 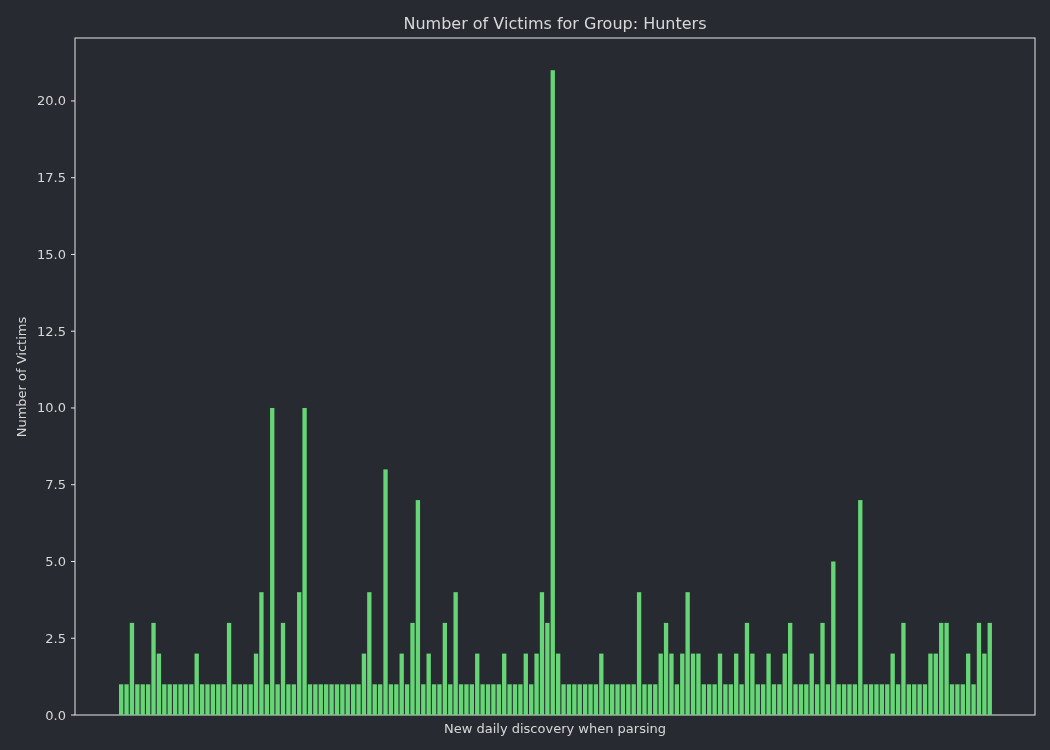 What do you see at coordinates (555, 23) in the screenshot?
I see `chart-title: Number of Victims for Group: Hunters` at bounding box center [555, 23].